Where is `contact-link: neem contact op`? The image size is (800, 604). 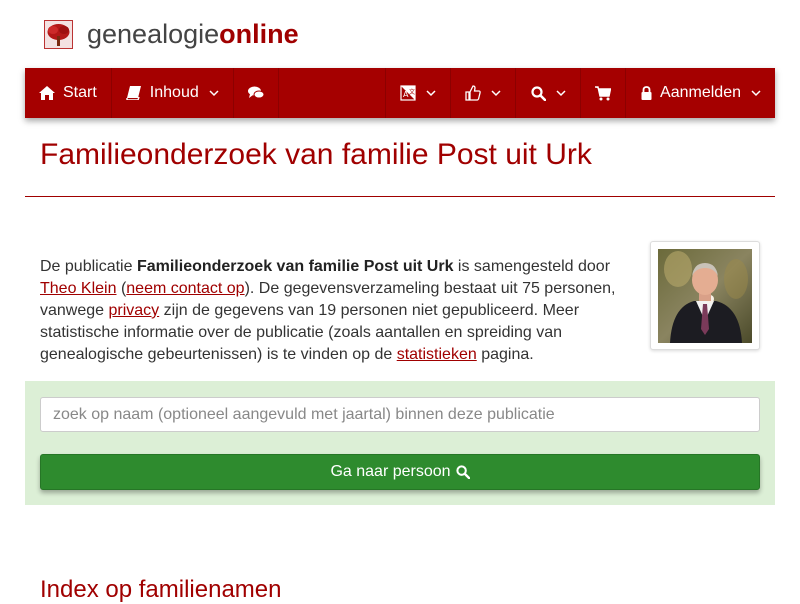
contact-link: neem contact op is located at coordinates (185, 288).